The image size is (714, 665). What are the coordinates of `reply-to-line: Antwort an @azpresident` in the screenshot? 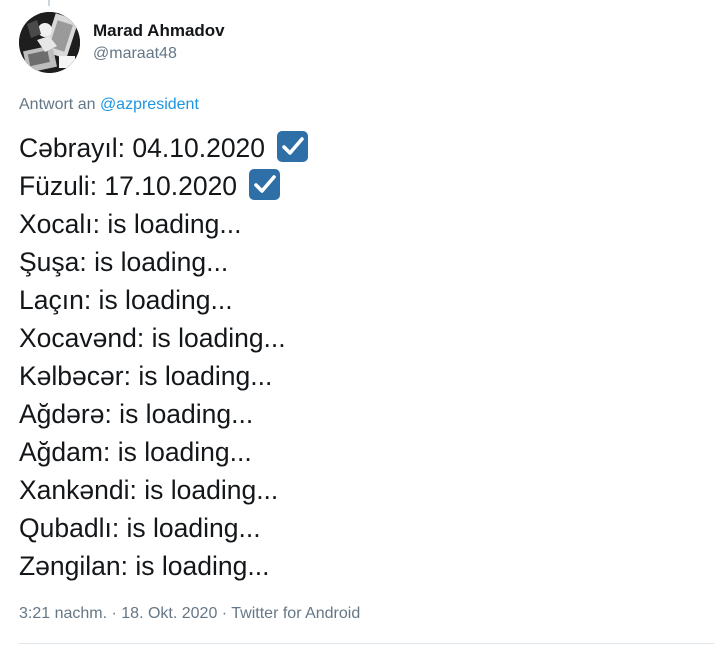 It's located at (109, 105).